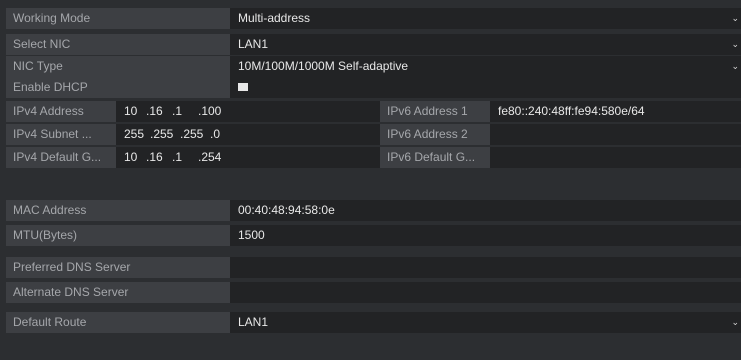 Image resolution: width=741 pixels, height=360 pixels. Describe the element at coordinates (118, 235) in the screenshot. I see `mtu-label: MTU(Bytes)` at that location.